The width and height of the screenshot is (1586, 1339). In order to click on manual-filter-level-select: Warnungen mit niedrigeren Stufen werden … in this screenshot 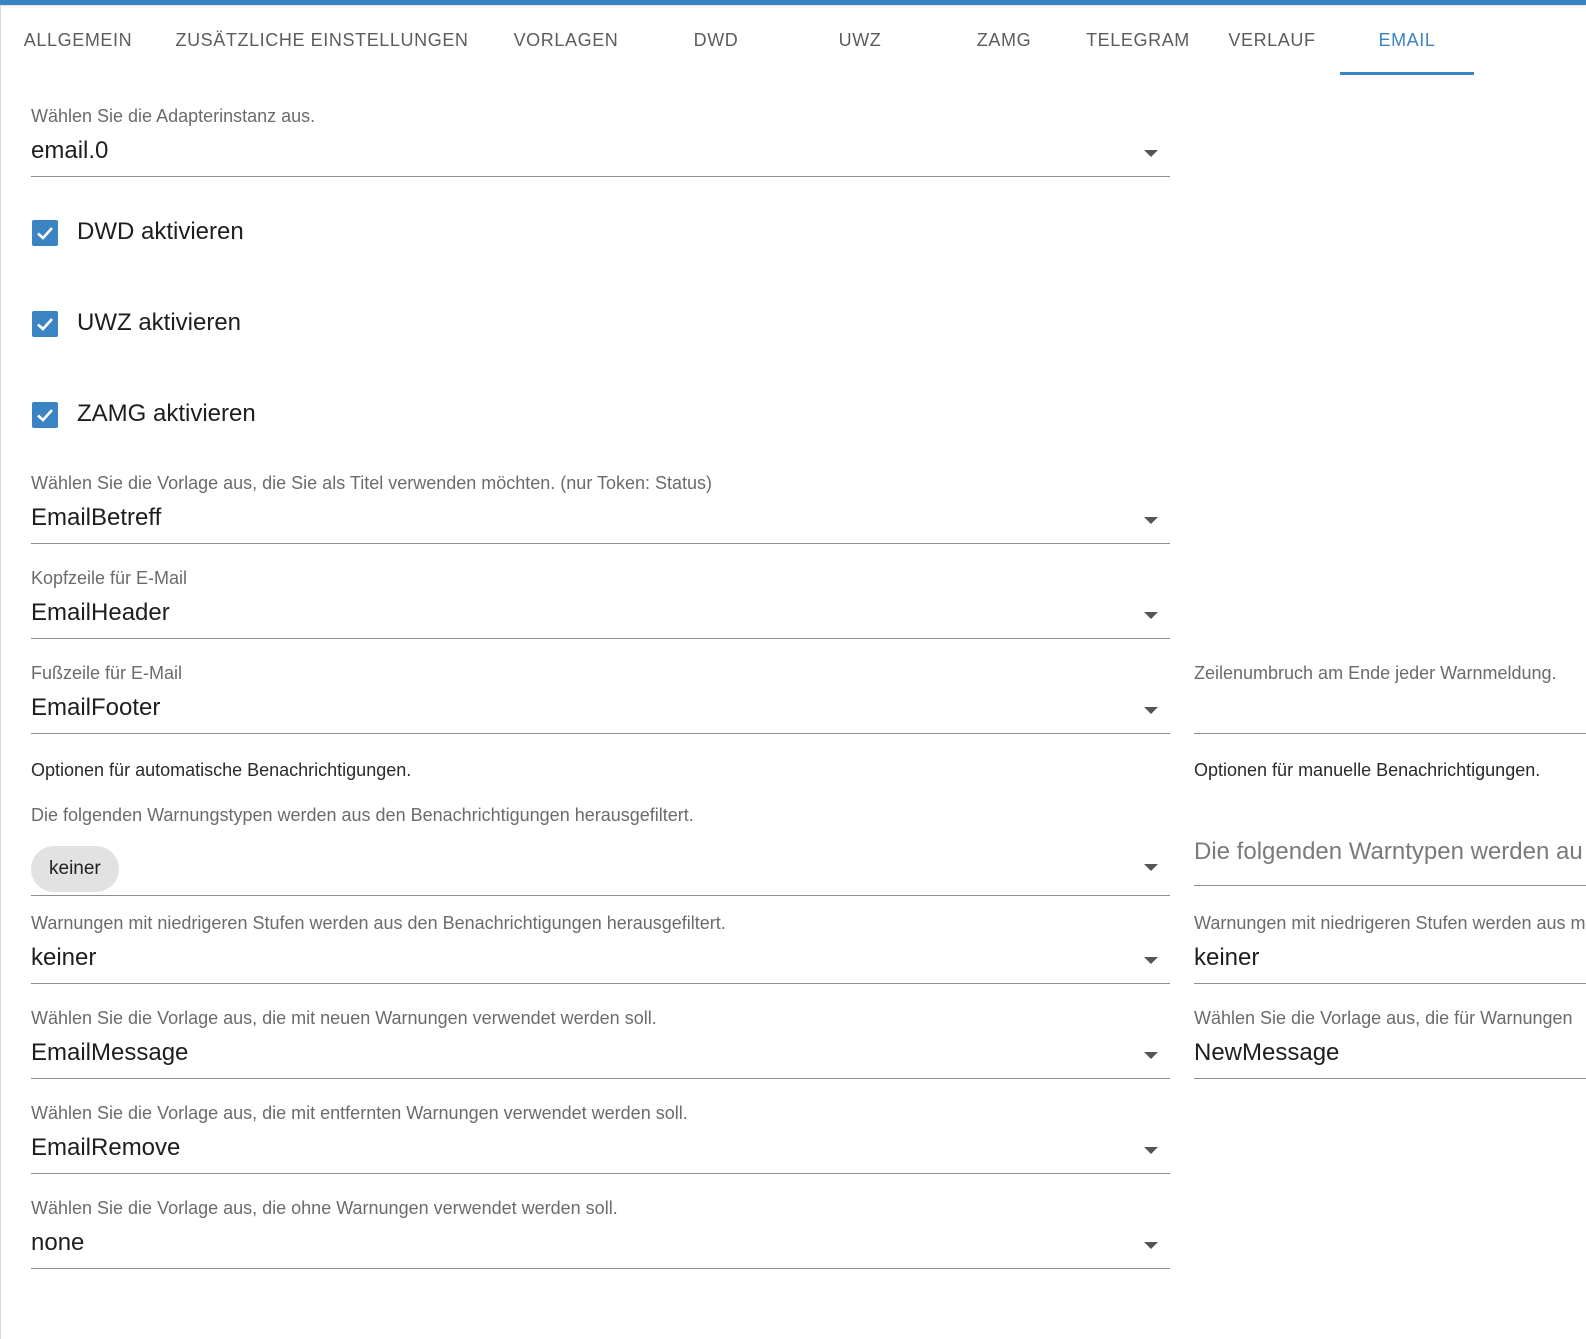, I will do `click(1390, 949)`.